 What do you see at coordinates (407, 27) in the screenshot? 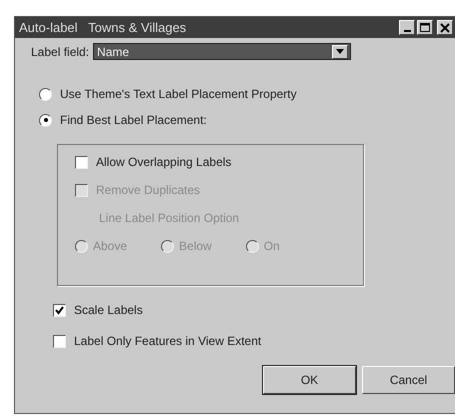
I see `minimize-button` at bounding box center [407, 27].